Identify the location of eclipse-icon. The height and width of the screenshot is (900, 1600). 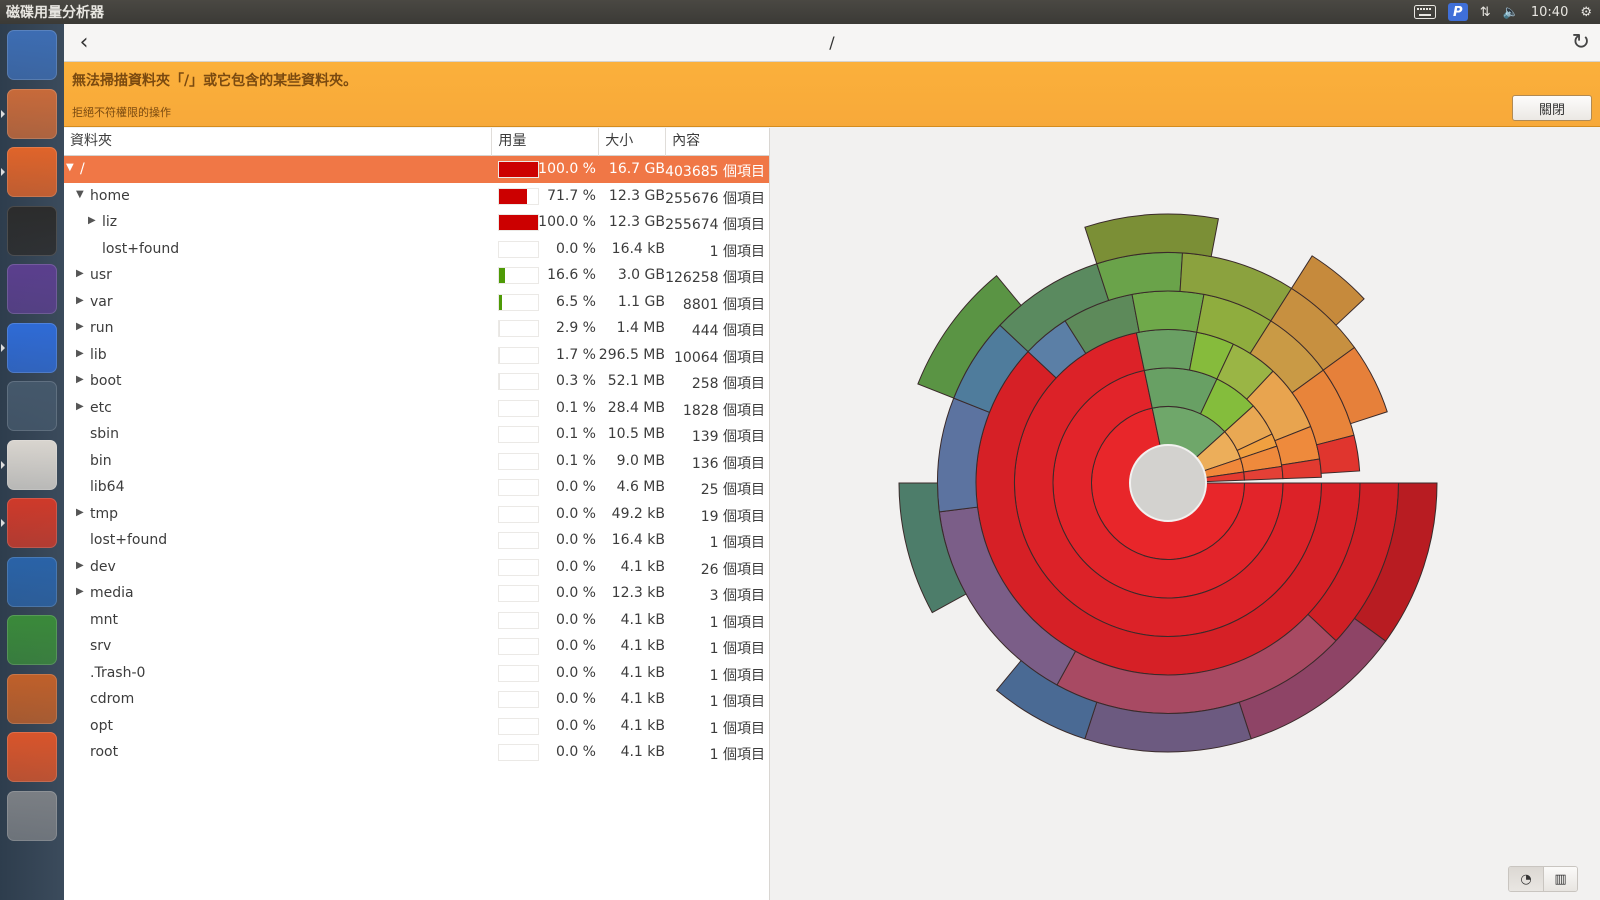
(32, 289).